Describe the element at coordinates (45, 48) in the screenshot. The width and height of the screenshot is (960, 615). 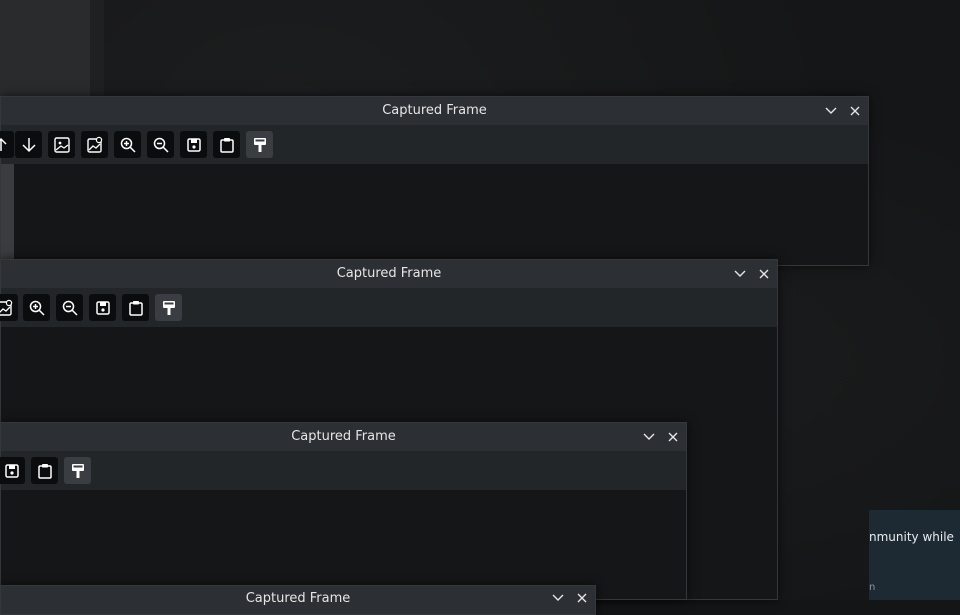
I see `background-window-panel` at that location.